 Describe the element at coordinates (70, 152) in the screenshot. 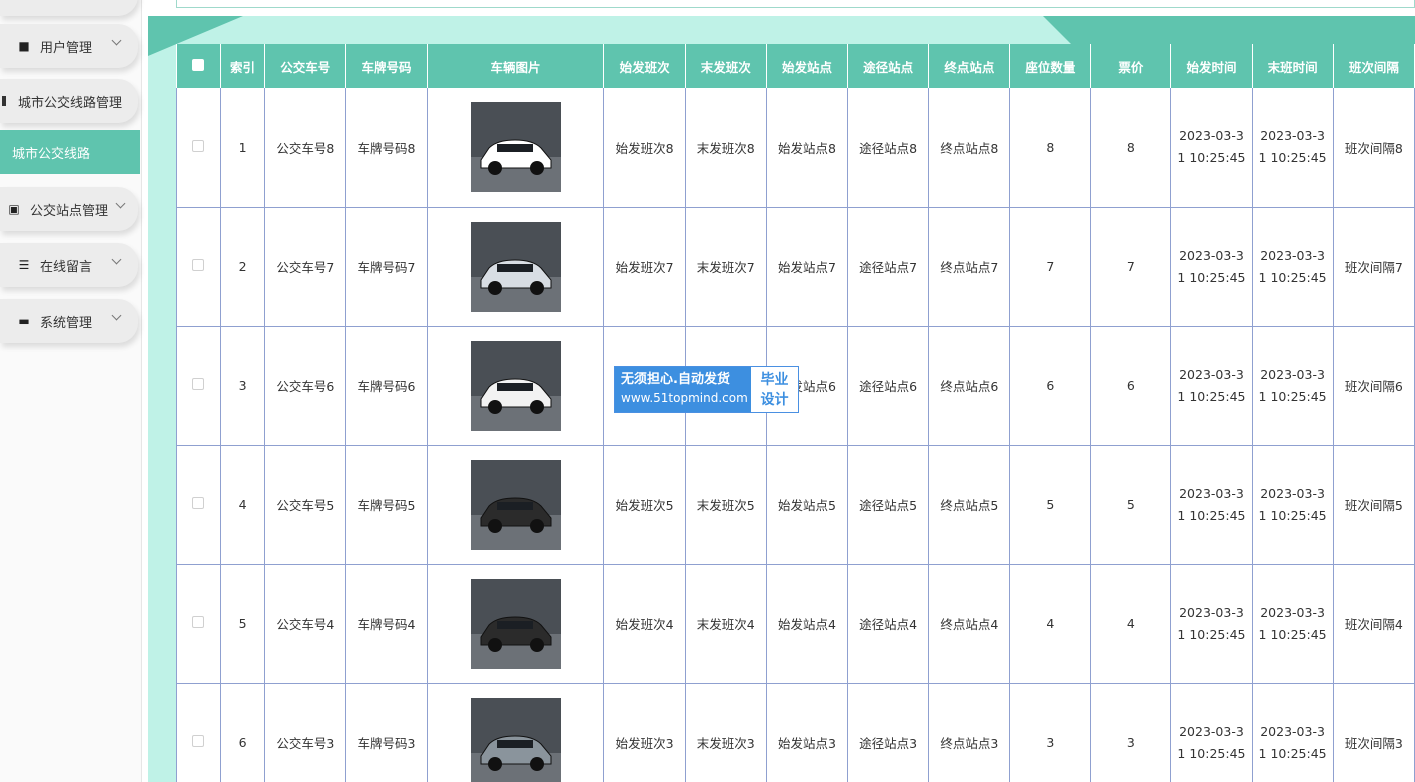

I see `sidebar-item-bus-route: 城市公交线路` at that location.